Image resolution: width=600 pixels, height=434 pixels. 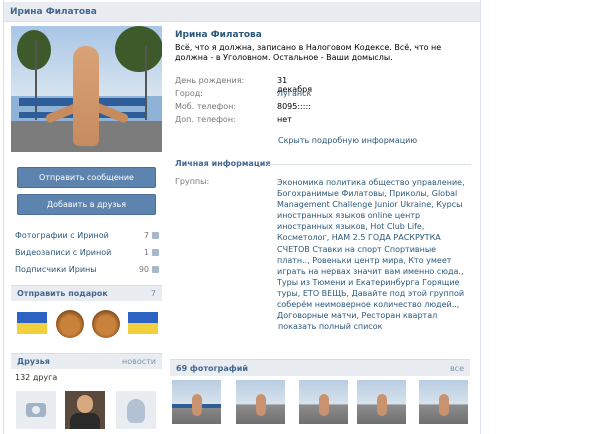 I want to click on birthday-label: День рождения:, so click(x=210, y=80).